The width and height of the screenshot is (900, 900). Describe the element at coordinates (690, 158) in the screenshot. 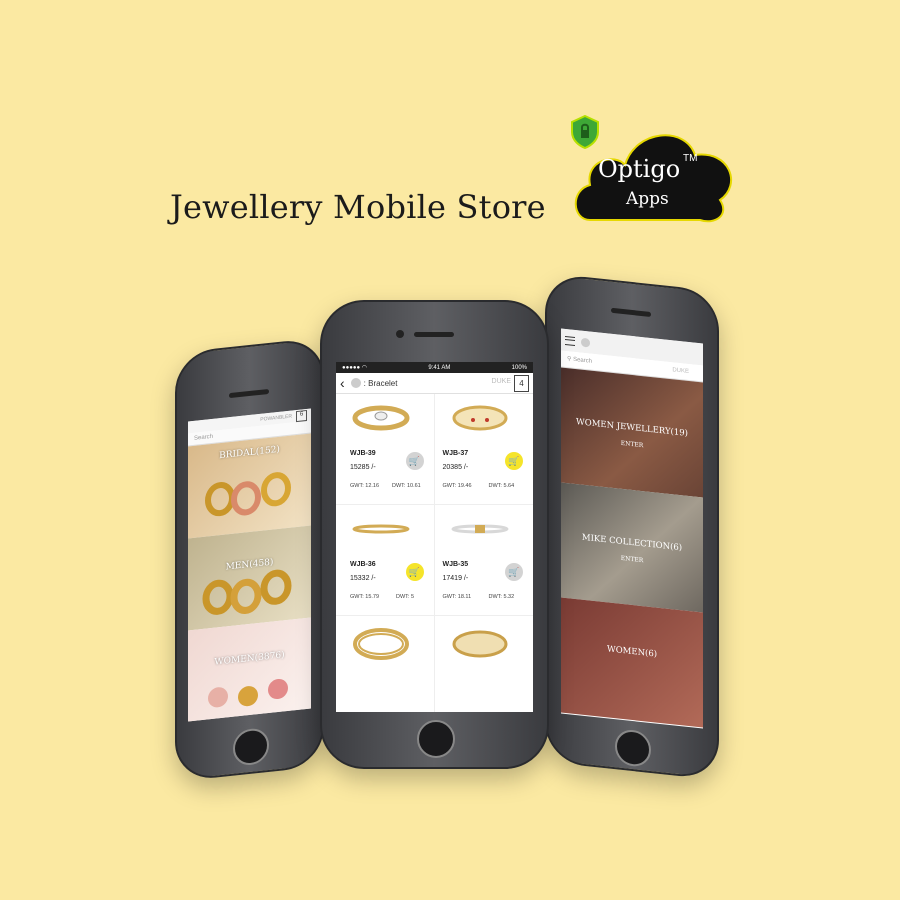

I see `logo-trademark: TM` at that location.